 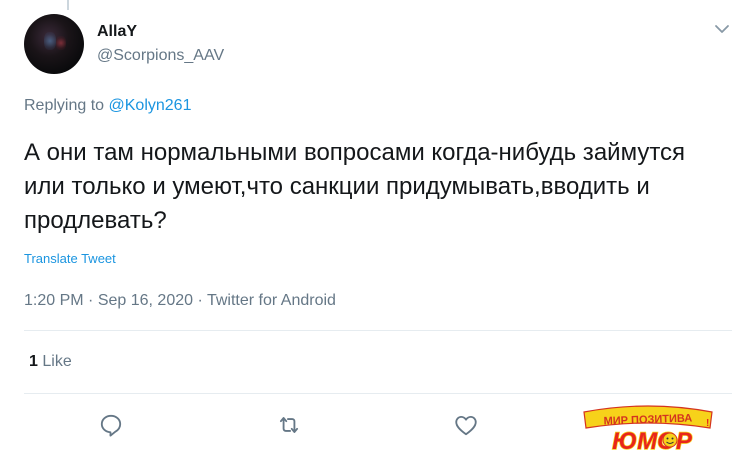 I want to click on like-label: Like, so click(x=57, y=361).